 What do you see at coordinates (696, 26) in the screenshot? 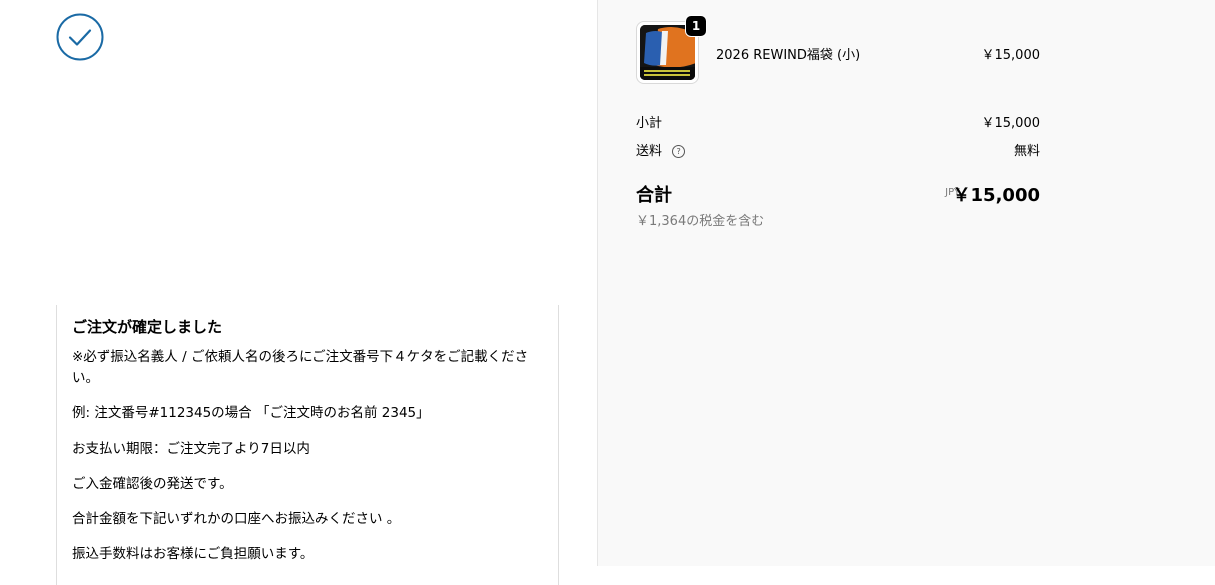
I see `quantity-badge: 1` at bounding box center [696, 26].